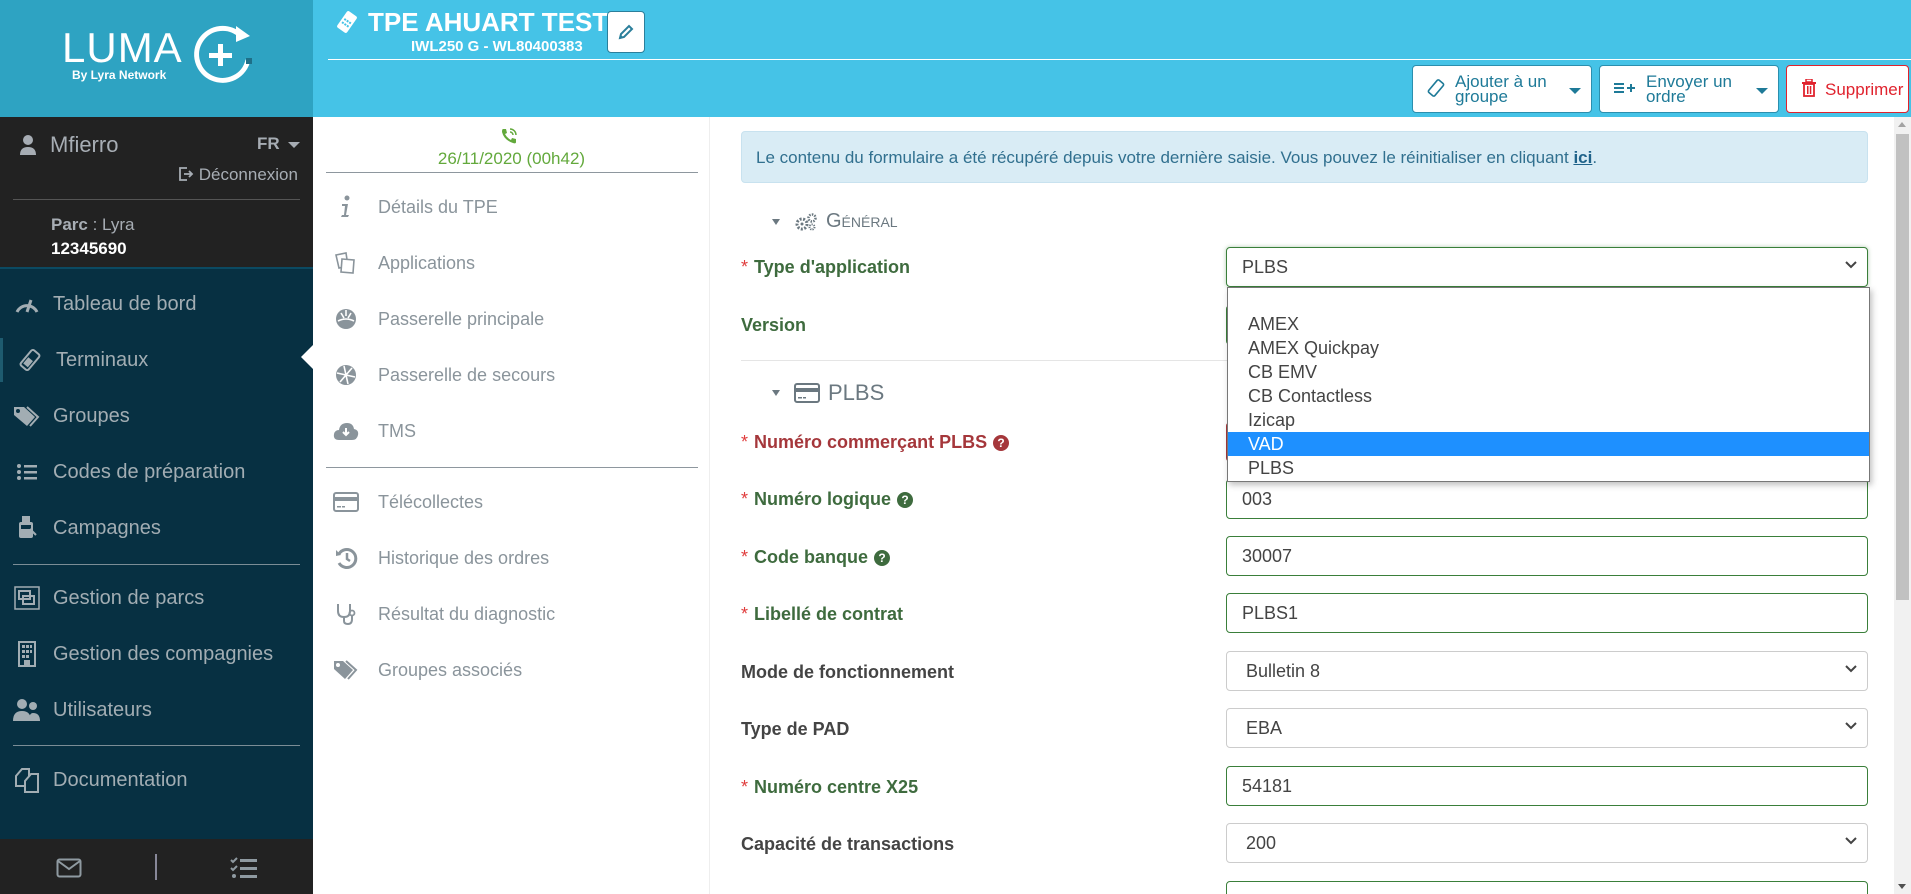 This screenshot has height=894, width=1911. Describe the element at coordinates (862, 221) in the screenshot. I see `section-title: Général` at that location.